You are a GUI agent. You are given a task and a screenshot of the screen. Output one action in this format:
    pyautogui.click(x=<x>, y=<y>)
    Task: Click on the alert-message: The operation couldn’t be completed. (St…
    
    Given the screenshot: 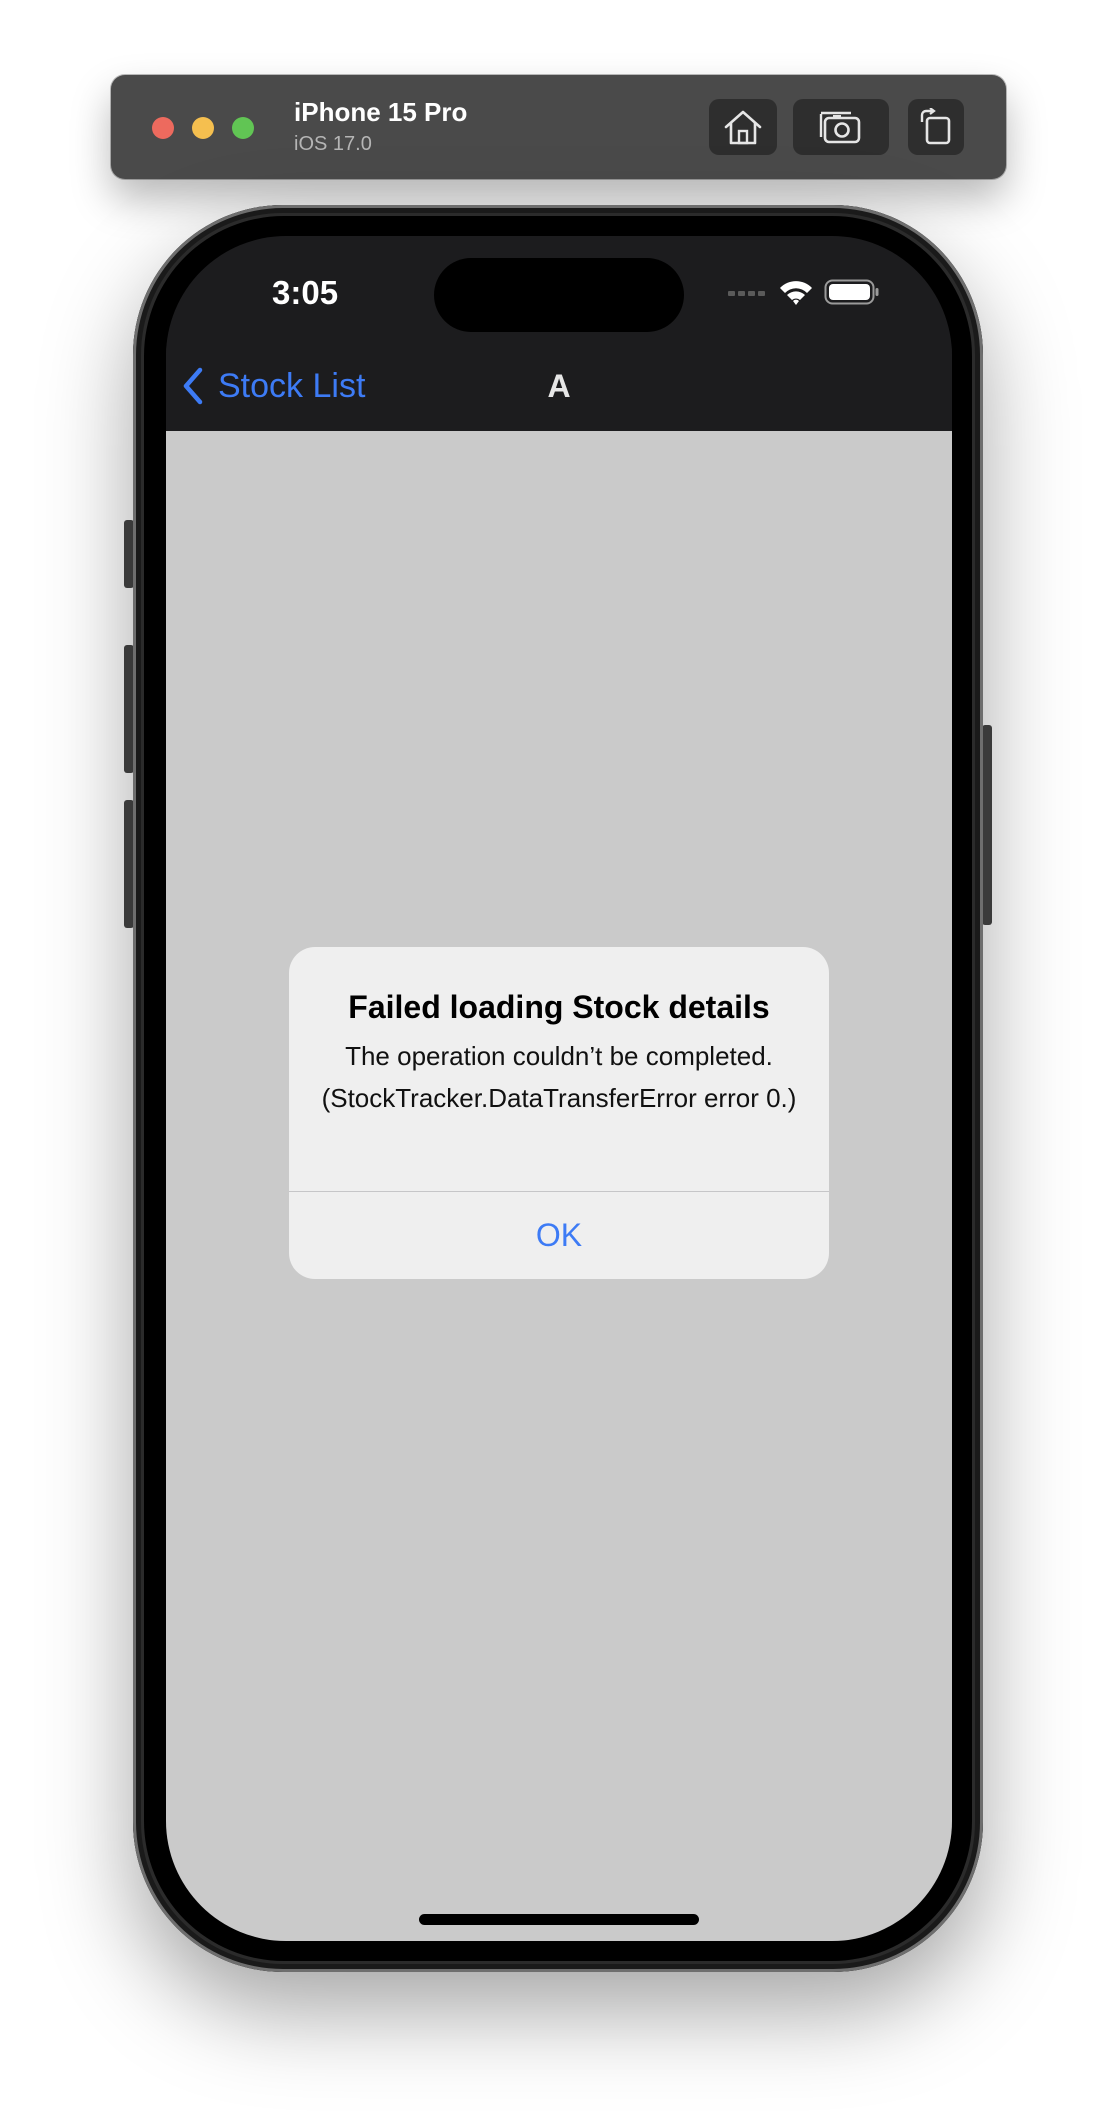 What is the action you would take?
    pyautogui.click(x=559, y=1077)
    